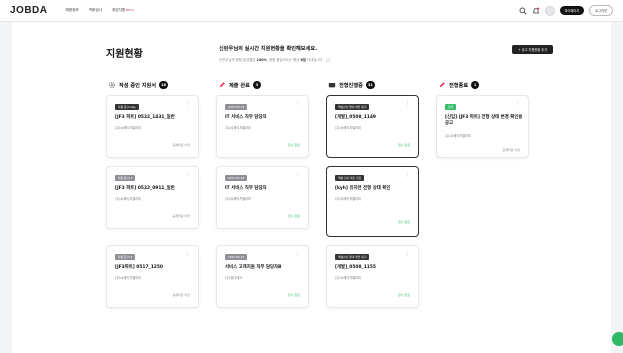 The image size is (623, 353). I want to click on column-header-submitted: 제출 완료 3, so click(239, 85).